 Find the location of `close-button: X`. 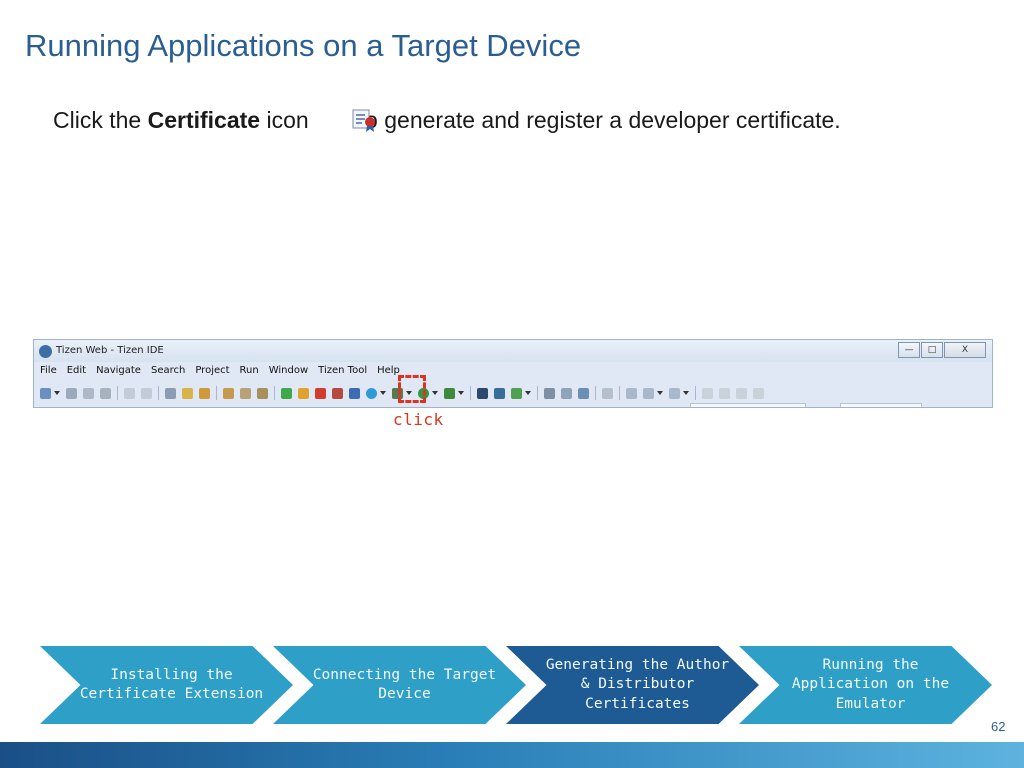

close-button: X is located at coordinates (965, 350).